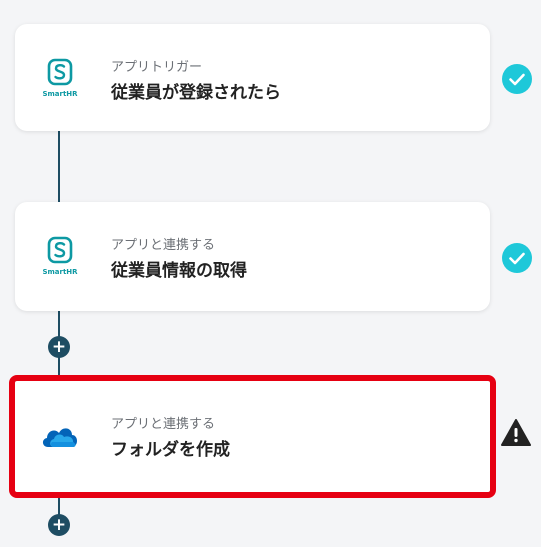 This screenshot has height=547, width=541. Describe the element at coordinates (179, 271) in the screenshot. I see `step-title: 従業員情報の取得` at that location.